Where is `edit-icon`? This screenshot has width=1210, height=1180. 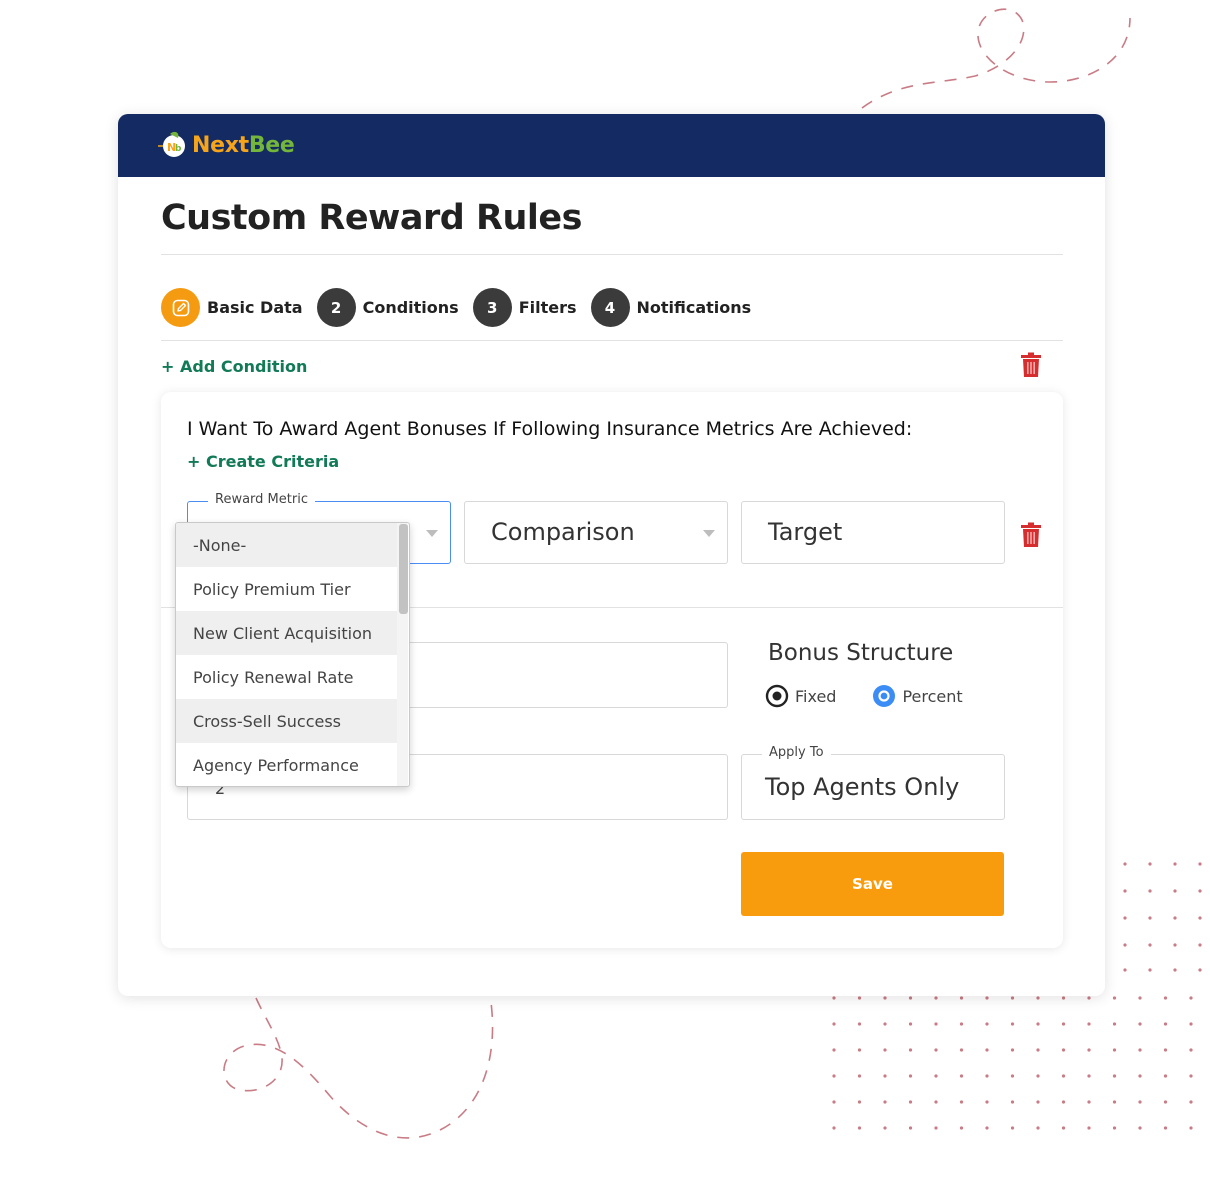
edit-icon is located at coordinates (180, 307).